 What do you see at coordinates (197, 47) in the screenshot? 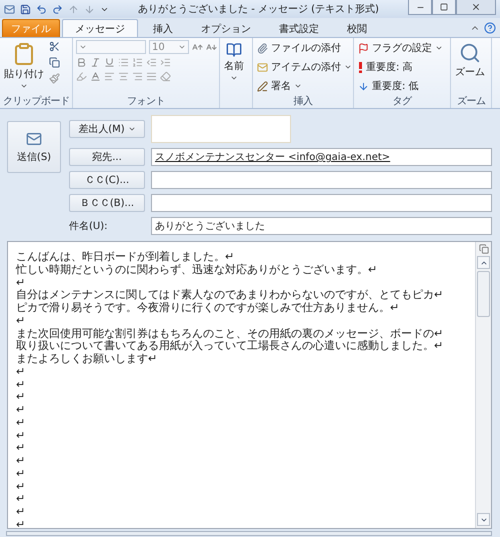
I see `grow-font-icon` at bounding box center [197, 47].